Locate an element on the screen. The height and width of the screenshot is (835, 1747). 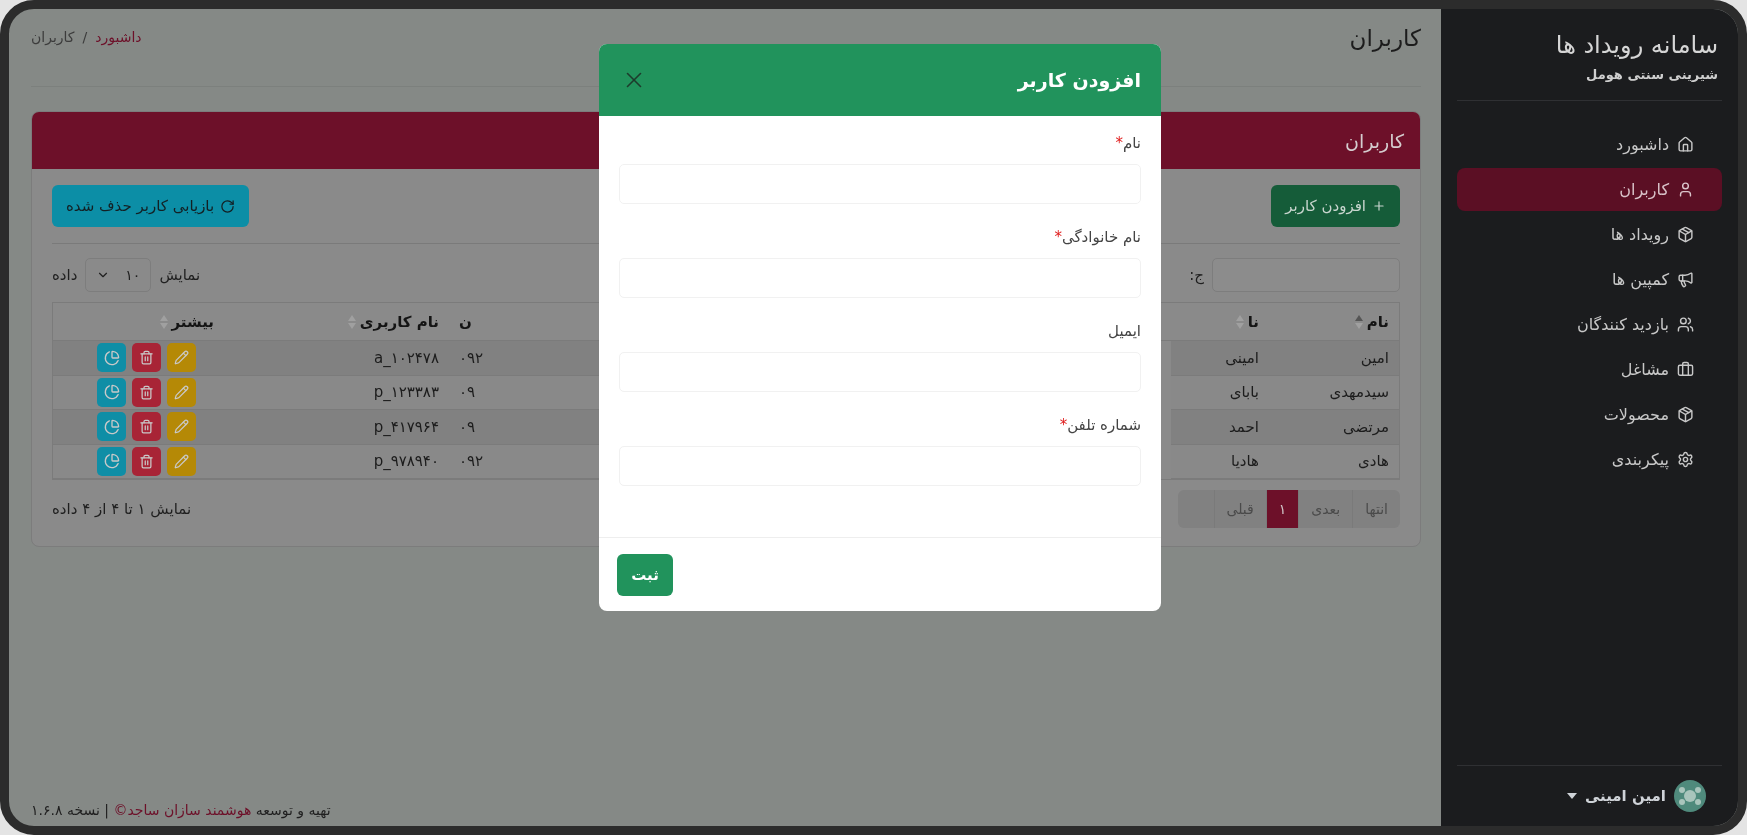
sidebar-item-label: محصولات is located at coordinates (1636, 414).